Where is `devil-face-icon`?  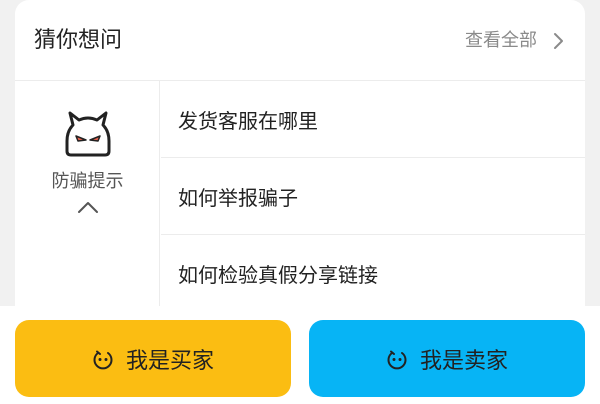 devil-face-icon is located at coordinates (88, 134).